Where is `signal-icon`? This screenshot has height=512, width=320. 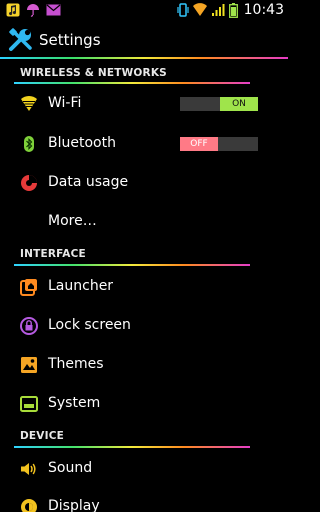
signal-icon is located at coordinates (218, 10).